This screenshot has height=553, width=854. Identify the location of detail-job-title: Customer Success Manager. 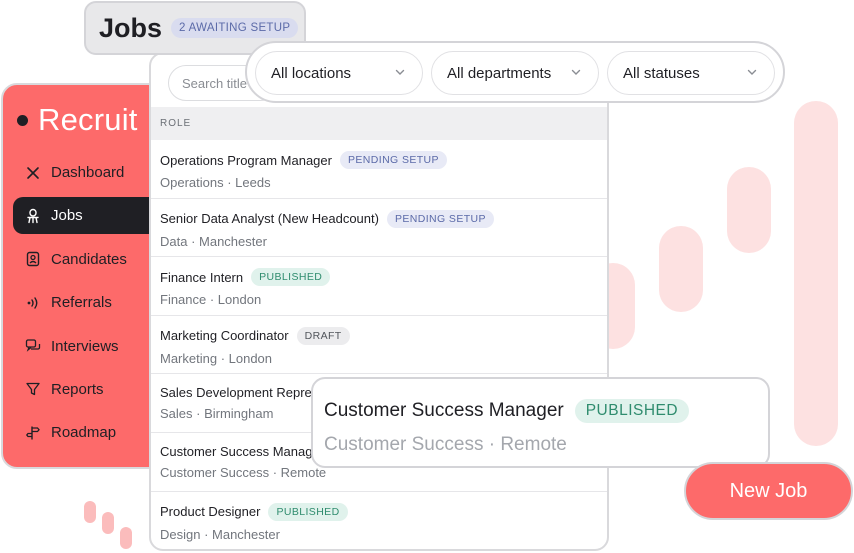
(444, 410).